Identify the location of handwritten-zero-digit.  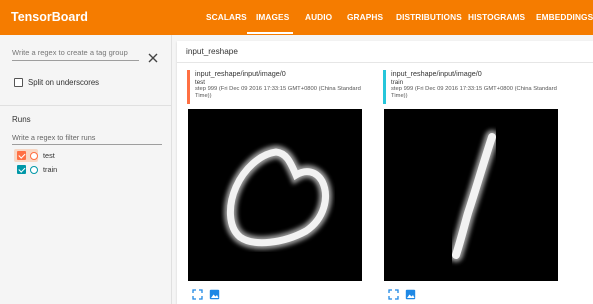
(278, 197).